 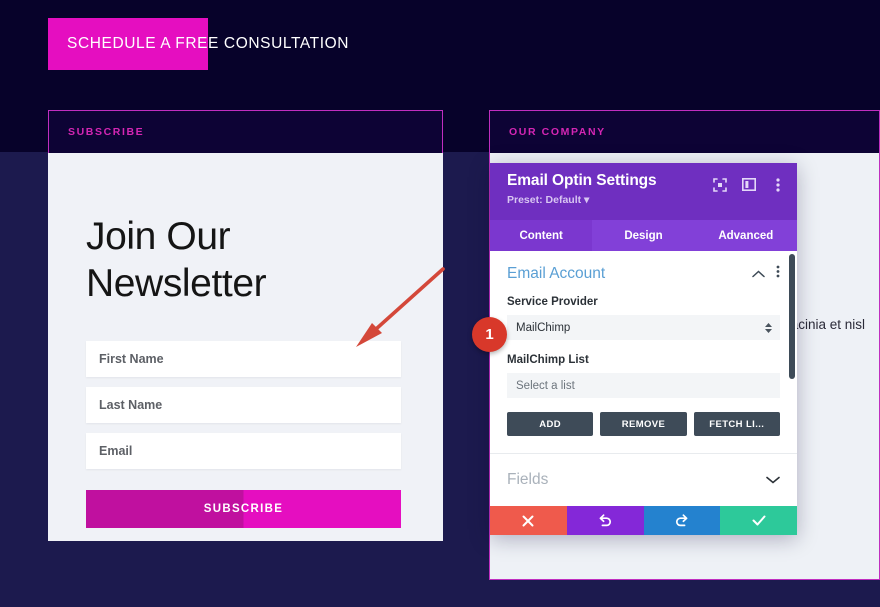 I want to click on service-provider-select: MailChimp, so click(x=643, y=327).